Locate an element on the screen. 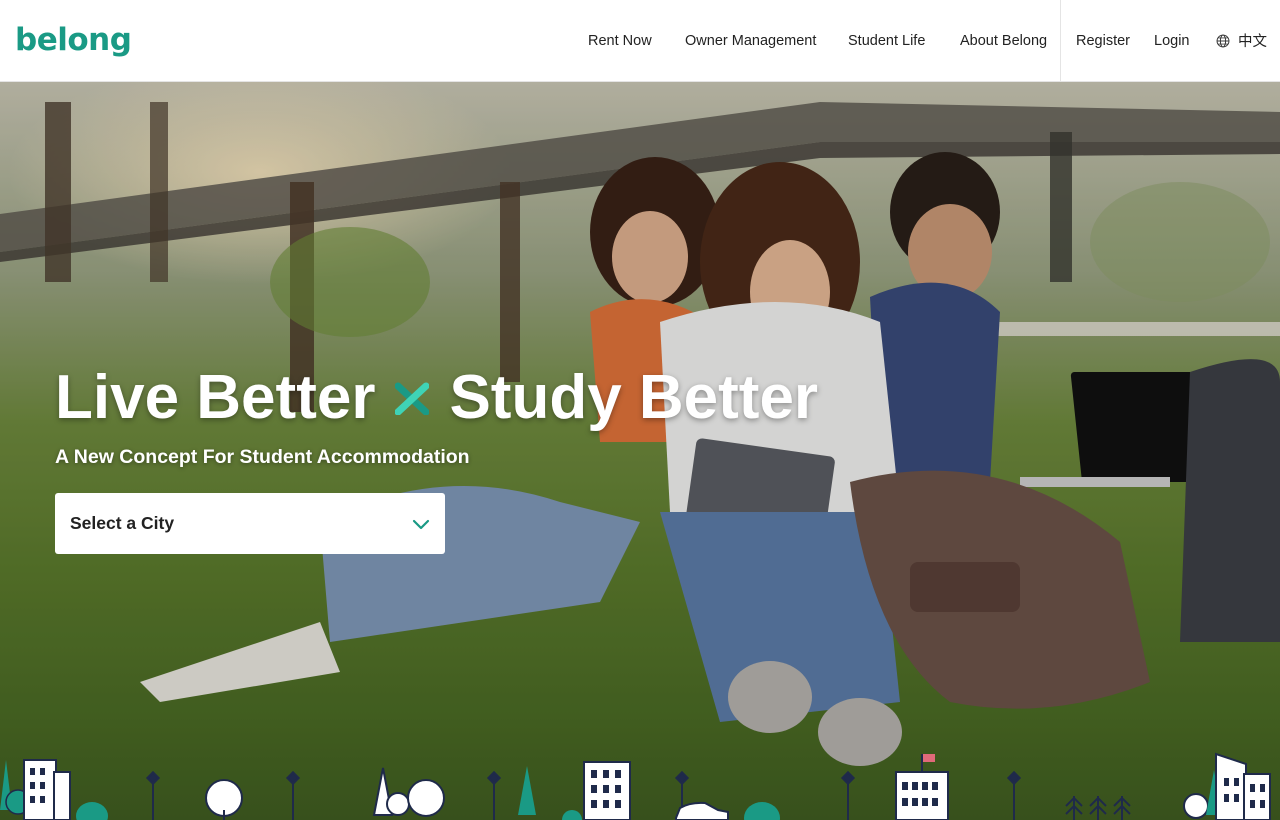 This screenshot has width=1280, height=820. register-label: Register is located at coordinates (1103, 41).